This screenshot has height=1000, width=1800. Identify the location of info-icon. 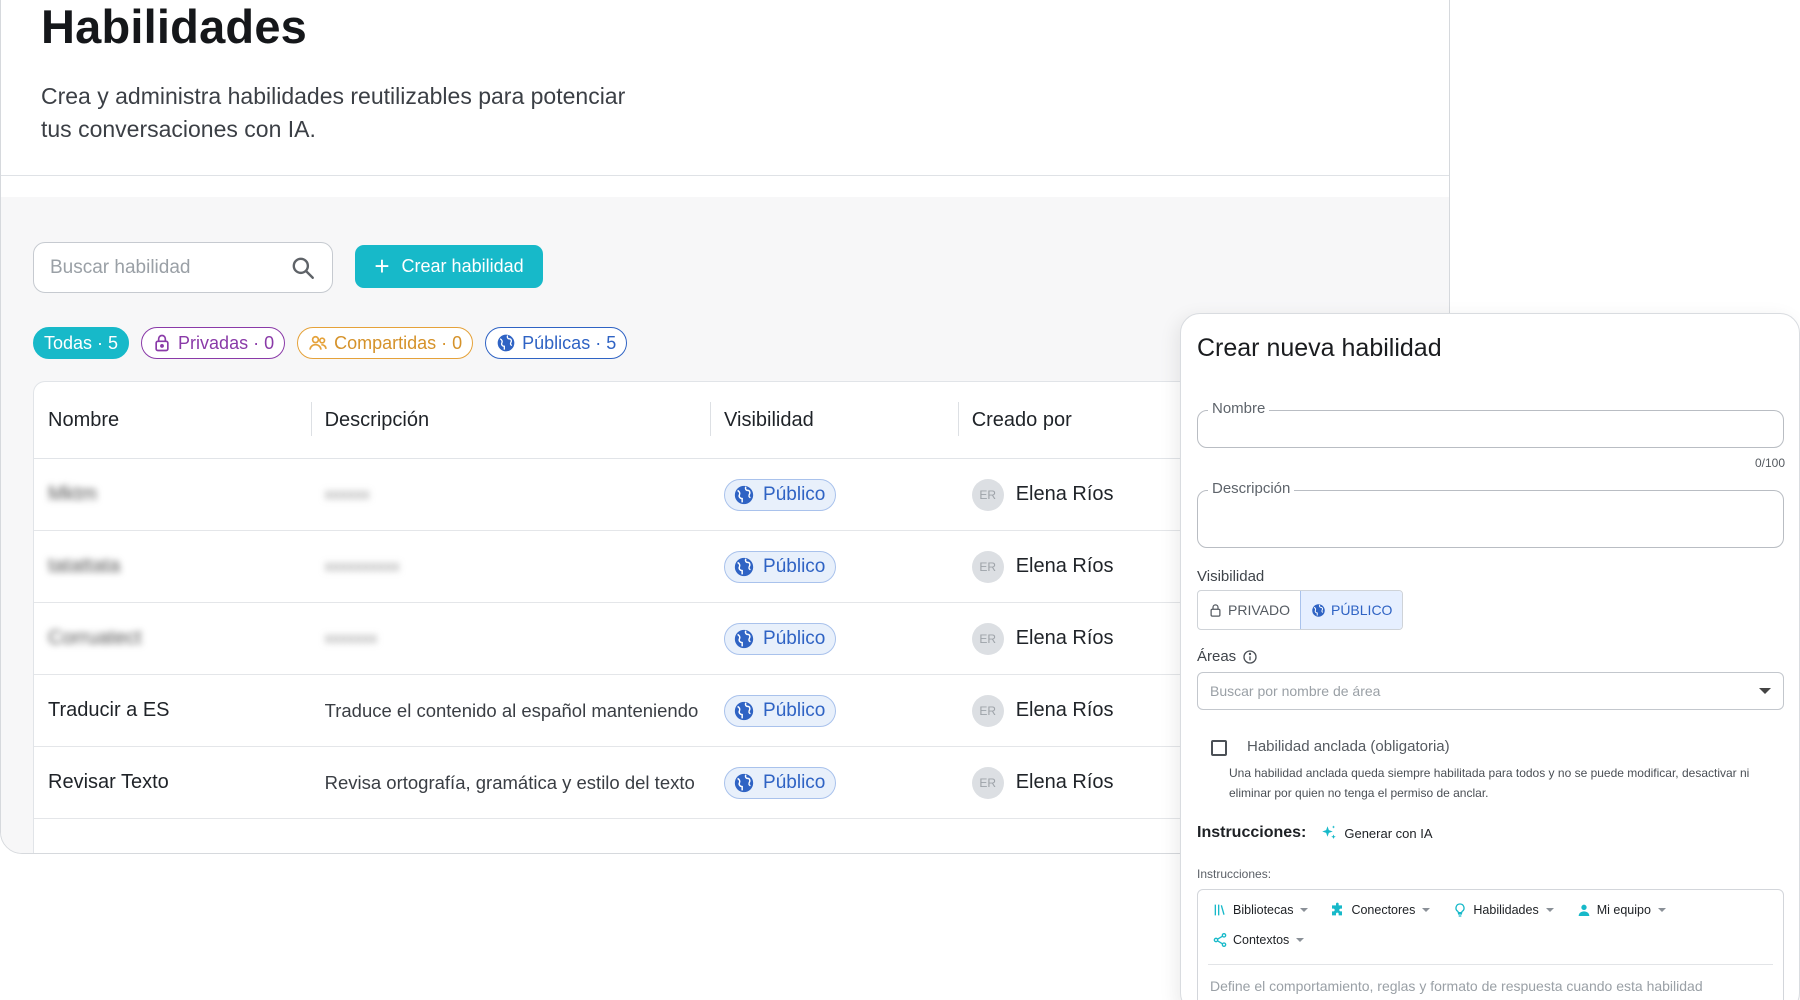
(1250, 657).